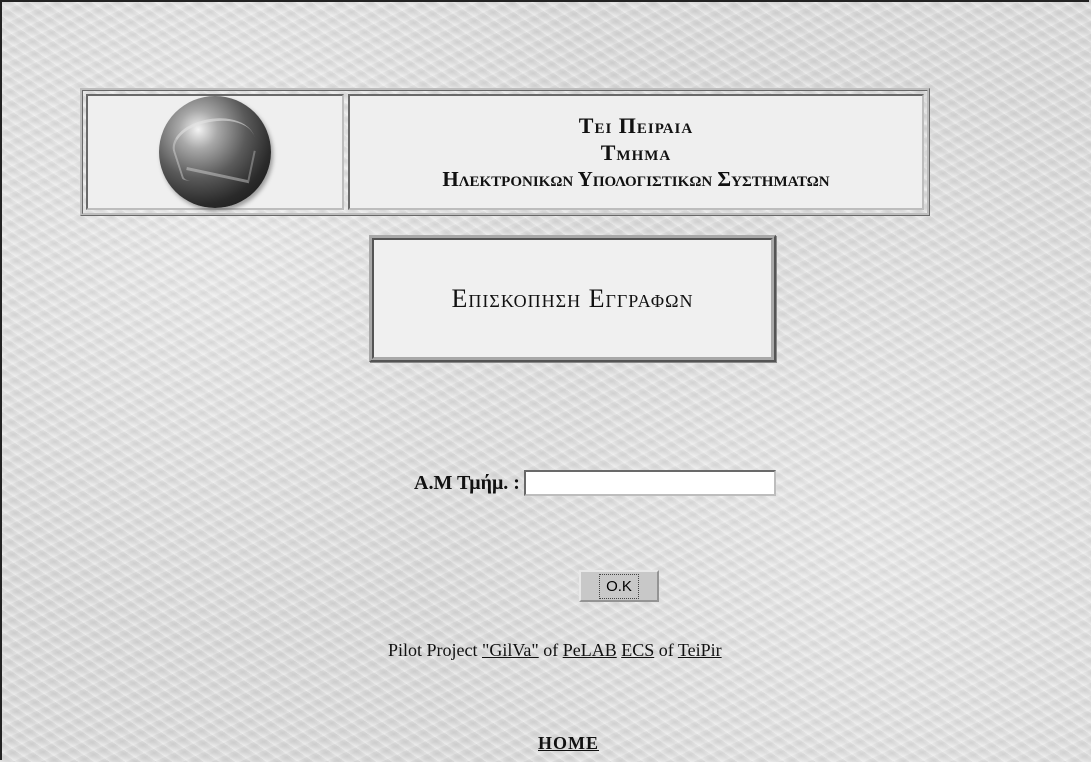  I want to click on page-title: Επισκοπηση Εγγραφων, so click(572, 298).